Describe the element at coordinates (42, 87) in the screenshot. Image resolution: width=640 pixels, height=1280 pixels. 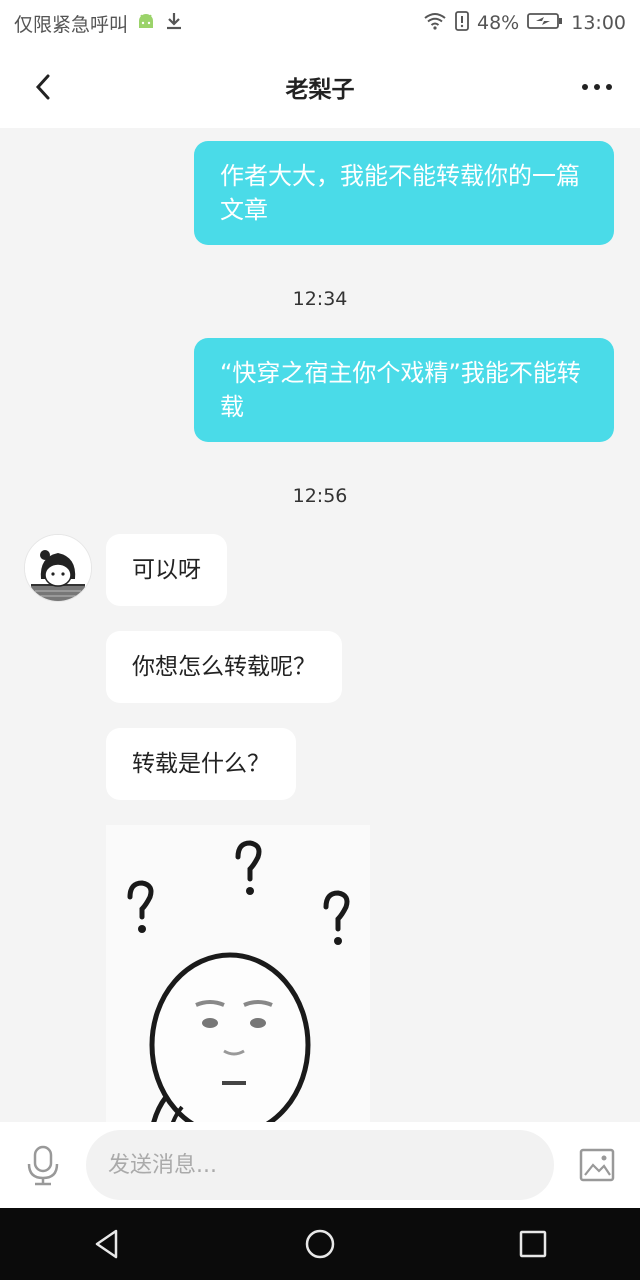
I see `chevron-left-icon` at that location.